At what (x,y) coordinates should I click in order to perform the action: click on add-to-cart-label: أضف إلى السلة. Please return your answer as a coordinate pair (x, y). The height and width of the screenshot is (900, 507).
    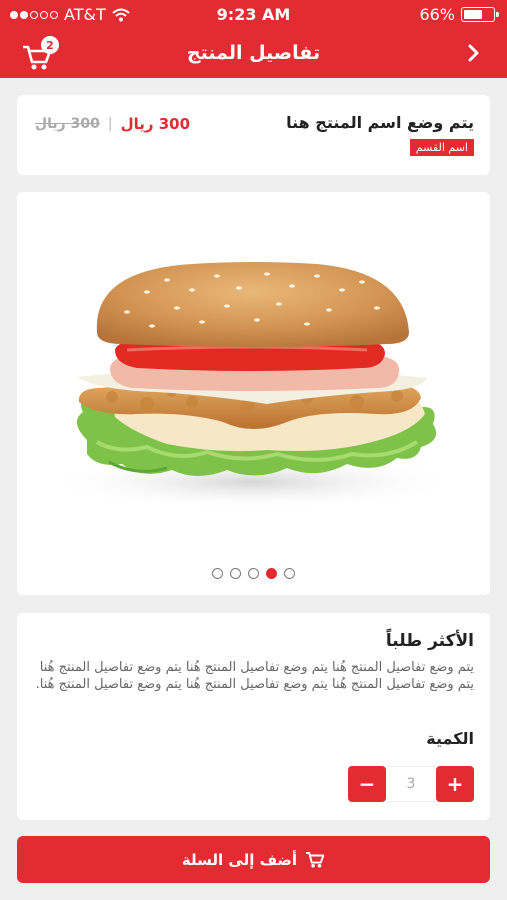
    Looking at the image, I should click on (239, 859).